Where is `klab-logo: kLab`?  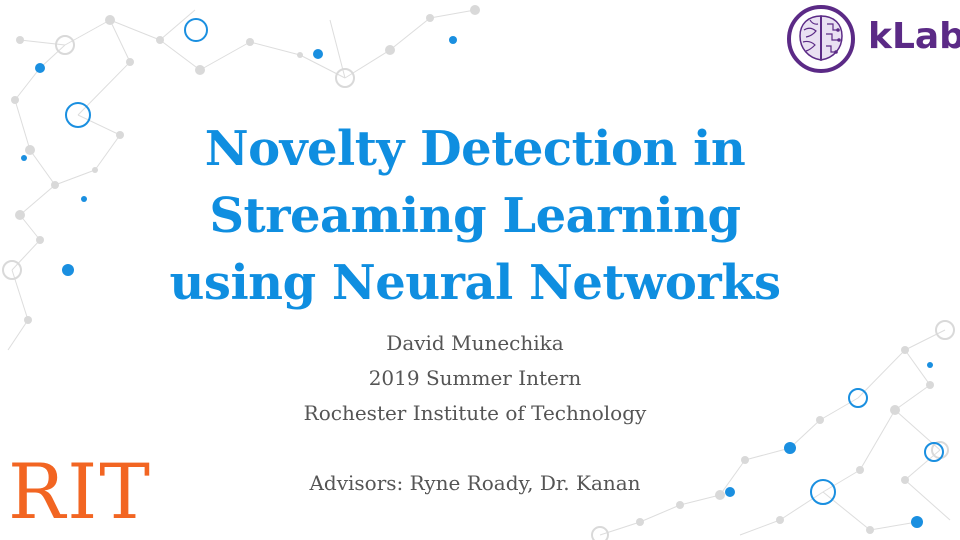
klab-logo: kLab is located at coordinates (873, 42).